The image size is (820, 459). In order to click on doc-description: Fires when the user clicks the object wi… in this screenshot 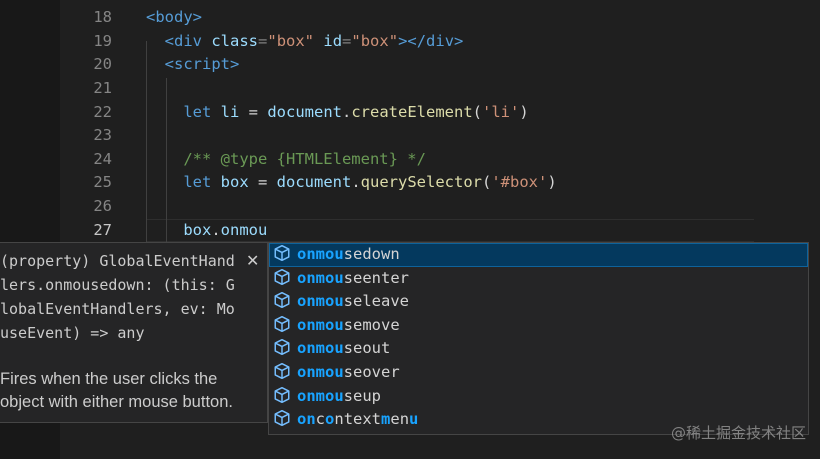, I will do `click(116, 390)`.